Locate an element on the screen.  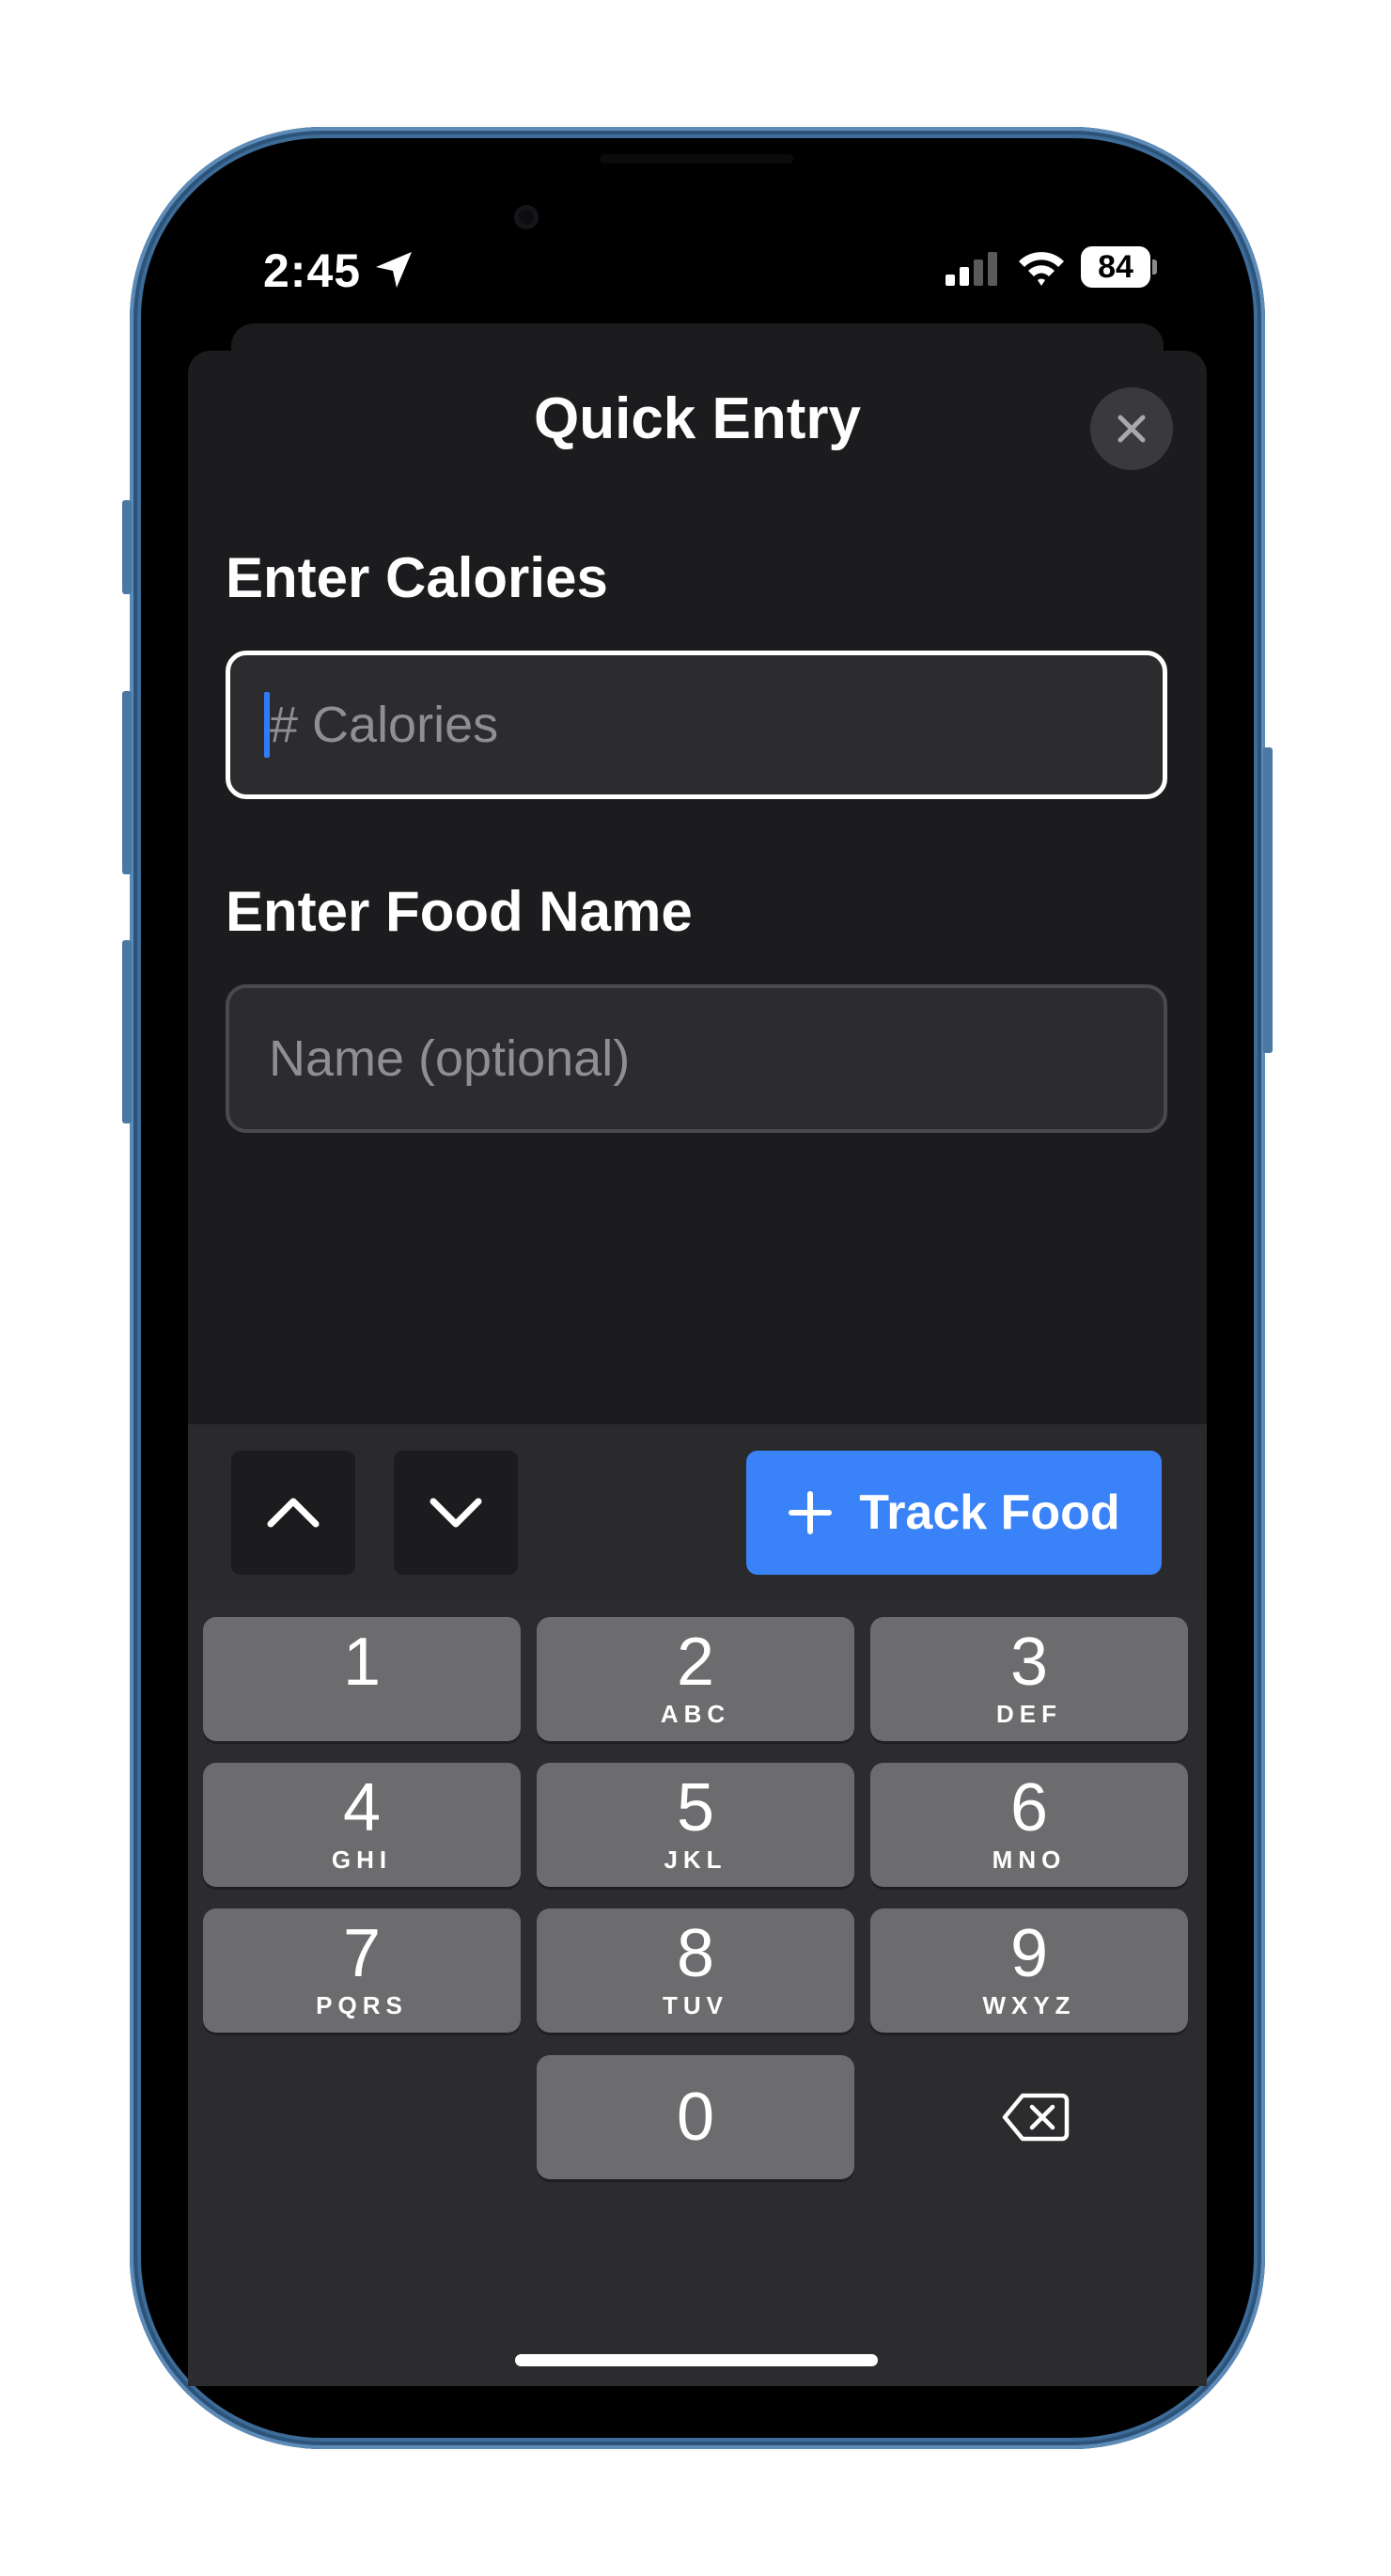
key-letters: TUV is located at coordinates (696, 2005).